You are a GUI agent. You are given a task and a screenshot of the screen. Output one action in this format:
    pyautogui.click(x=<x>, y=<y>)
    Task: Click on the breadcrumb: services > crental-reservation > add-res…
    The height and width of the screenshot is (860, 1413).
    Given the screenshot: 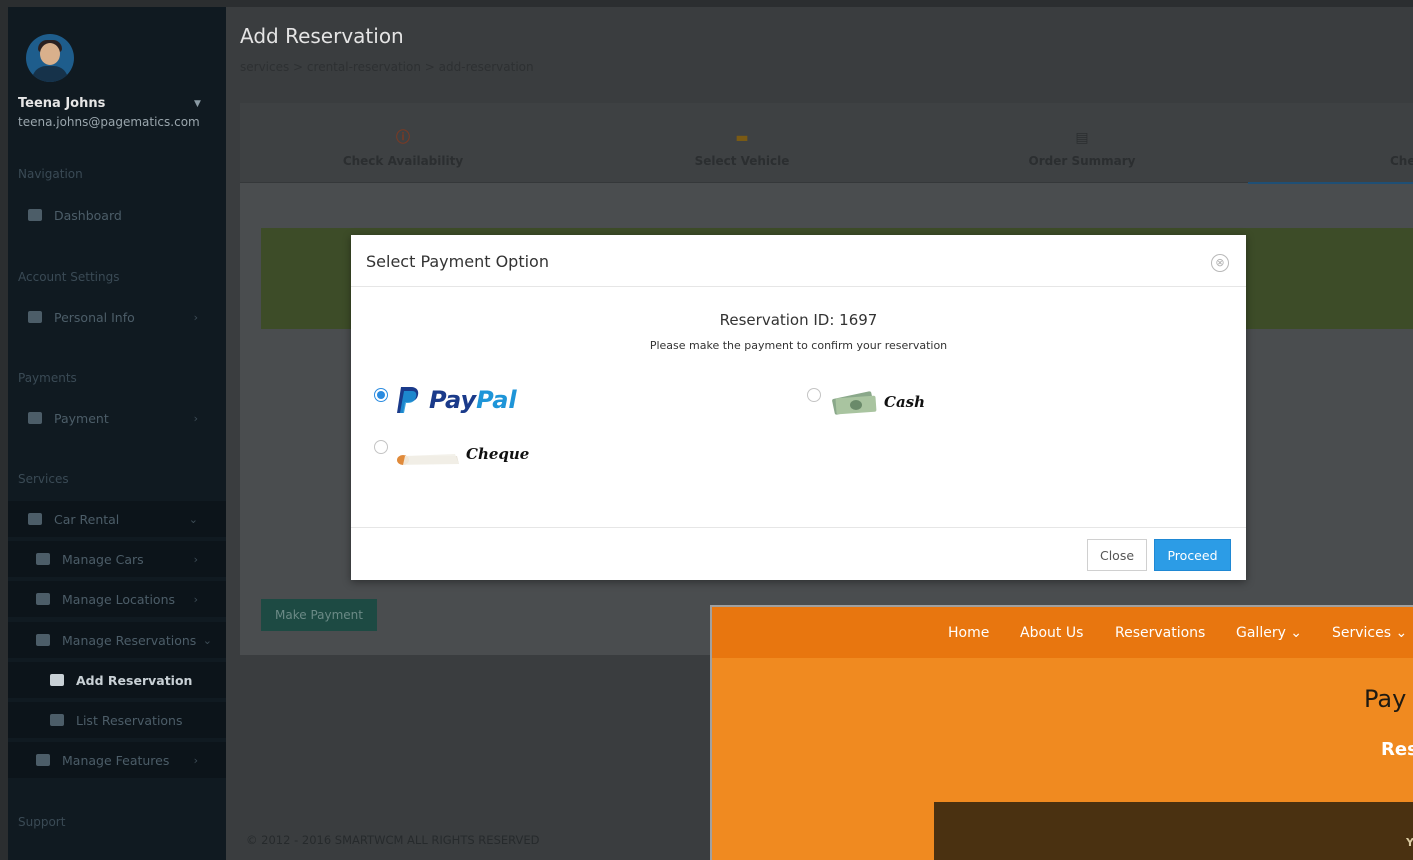 What is the action you would take?
    pyautogui.click(x=387, y=67)
    